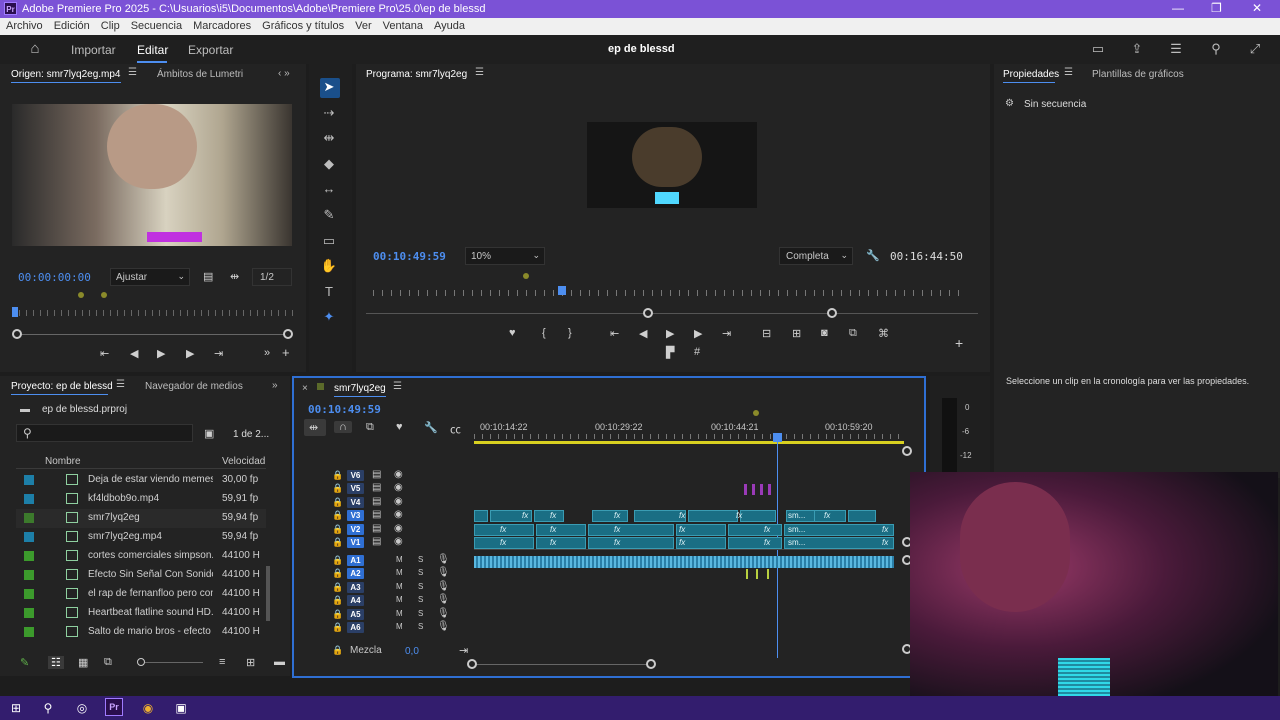 Image resolution: width=1280 pixels, height=720 pixels. What do you see at coordinates (132, 72) in the screenshot?
I see `source-menu-icon: ☰` at bounding box center [132, 72].